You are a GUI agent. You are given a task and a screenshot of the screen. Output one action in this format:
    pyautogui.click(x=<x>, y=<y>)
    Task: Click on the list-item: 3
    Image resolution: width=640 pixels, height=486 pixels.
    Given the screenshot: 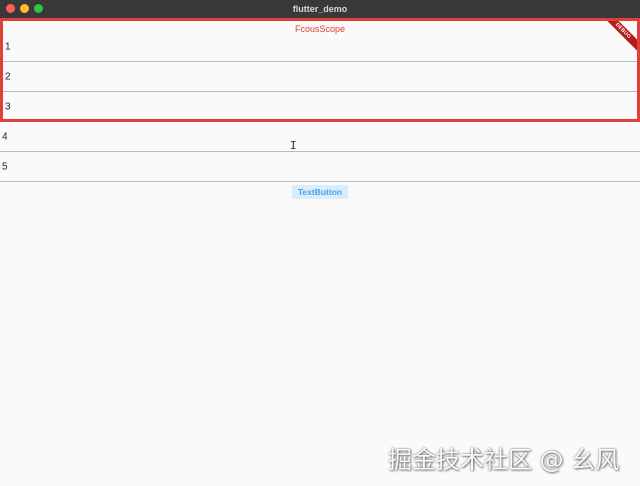 What is the action you would take?
    pyautogui.click(x=320, y=105)
    